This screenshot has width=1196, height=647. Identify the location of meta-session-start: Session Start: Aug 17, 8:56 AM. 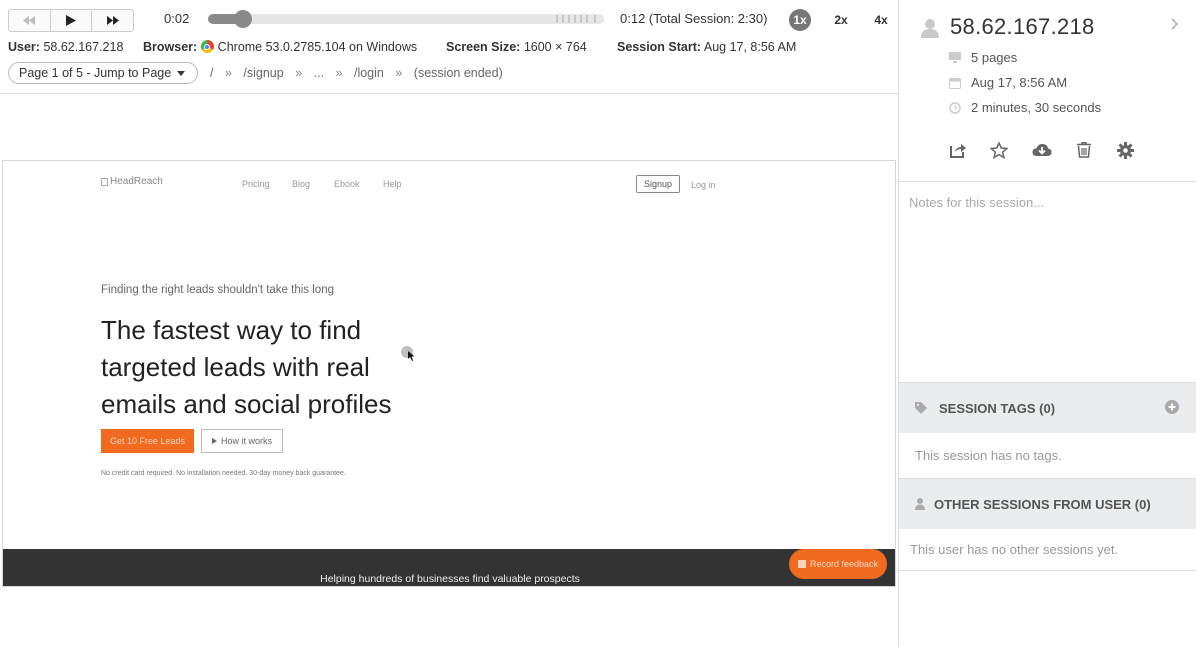
(706, 47).